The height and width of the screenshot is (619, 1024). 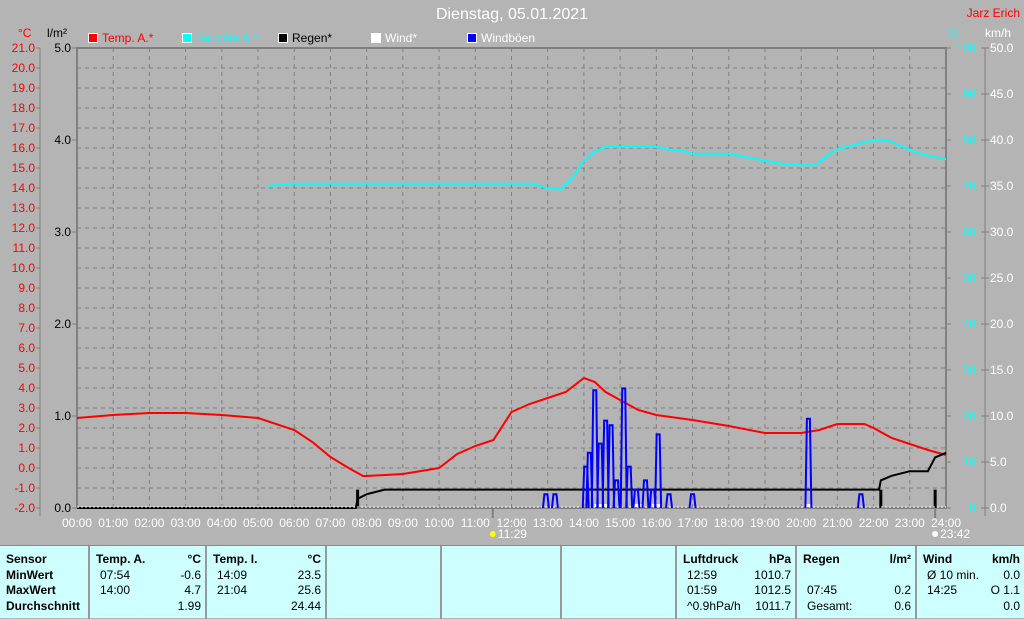 I want to click on x-tick-label: 07:00, so click(x=330, y=523).